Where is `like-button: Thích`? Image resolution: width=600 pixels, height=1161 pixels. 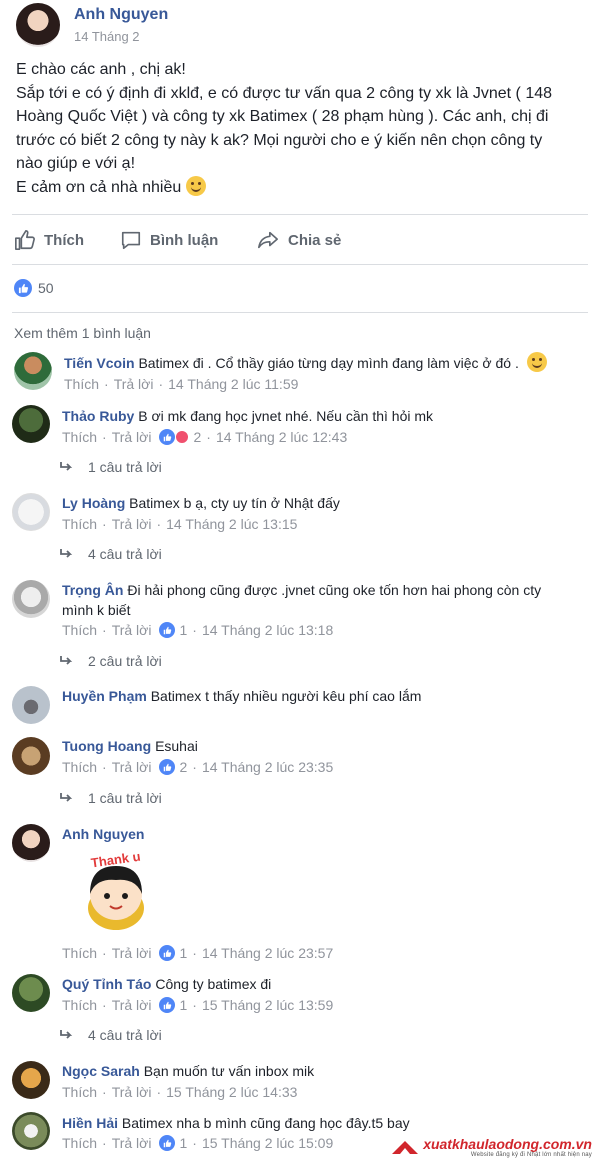
like-button: Thích is located at coordinates (49, 240).